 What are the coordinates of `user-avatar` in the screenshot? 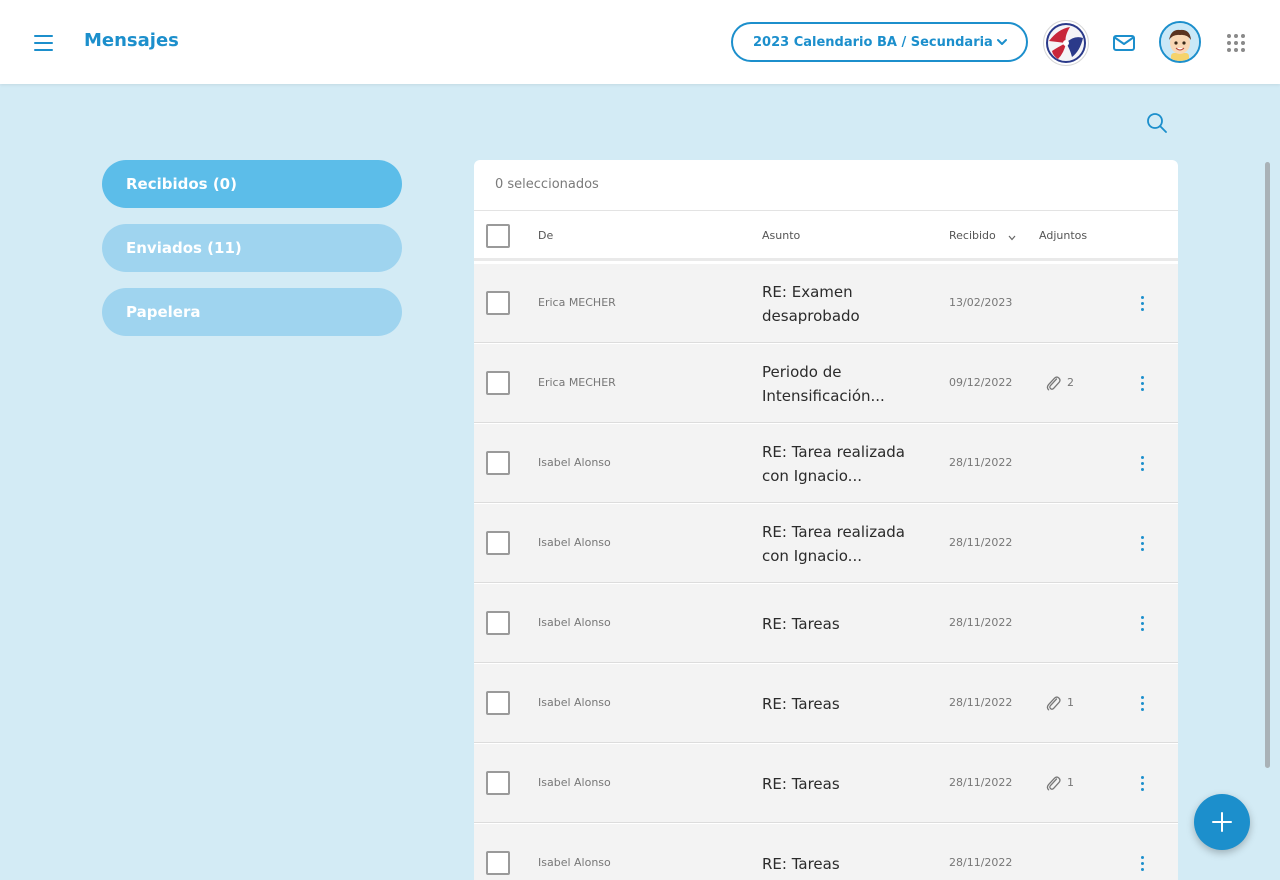 It's located at (1180, 42).